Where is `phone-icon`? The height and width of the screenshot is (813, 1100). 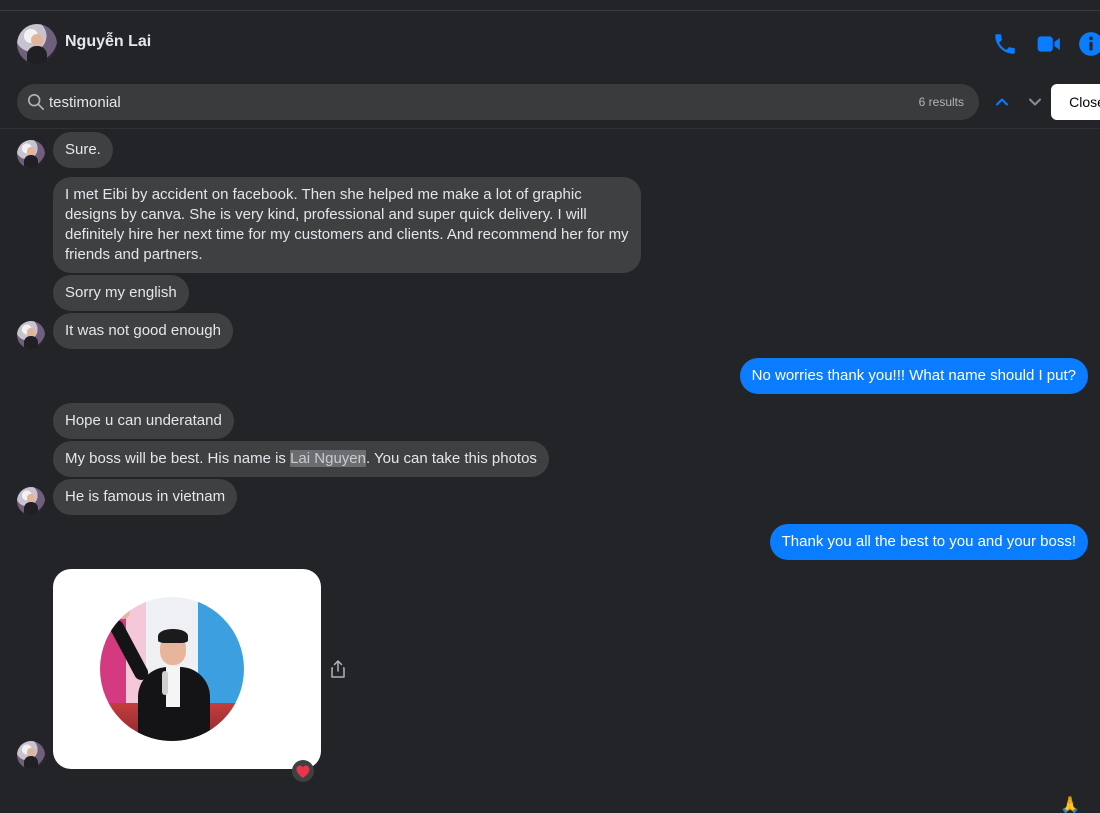 phone-icon is located at coordinates (1005, 44).